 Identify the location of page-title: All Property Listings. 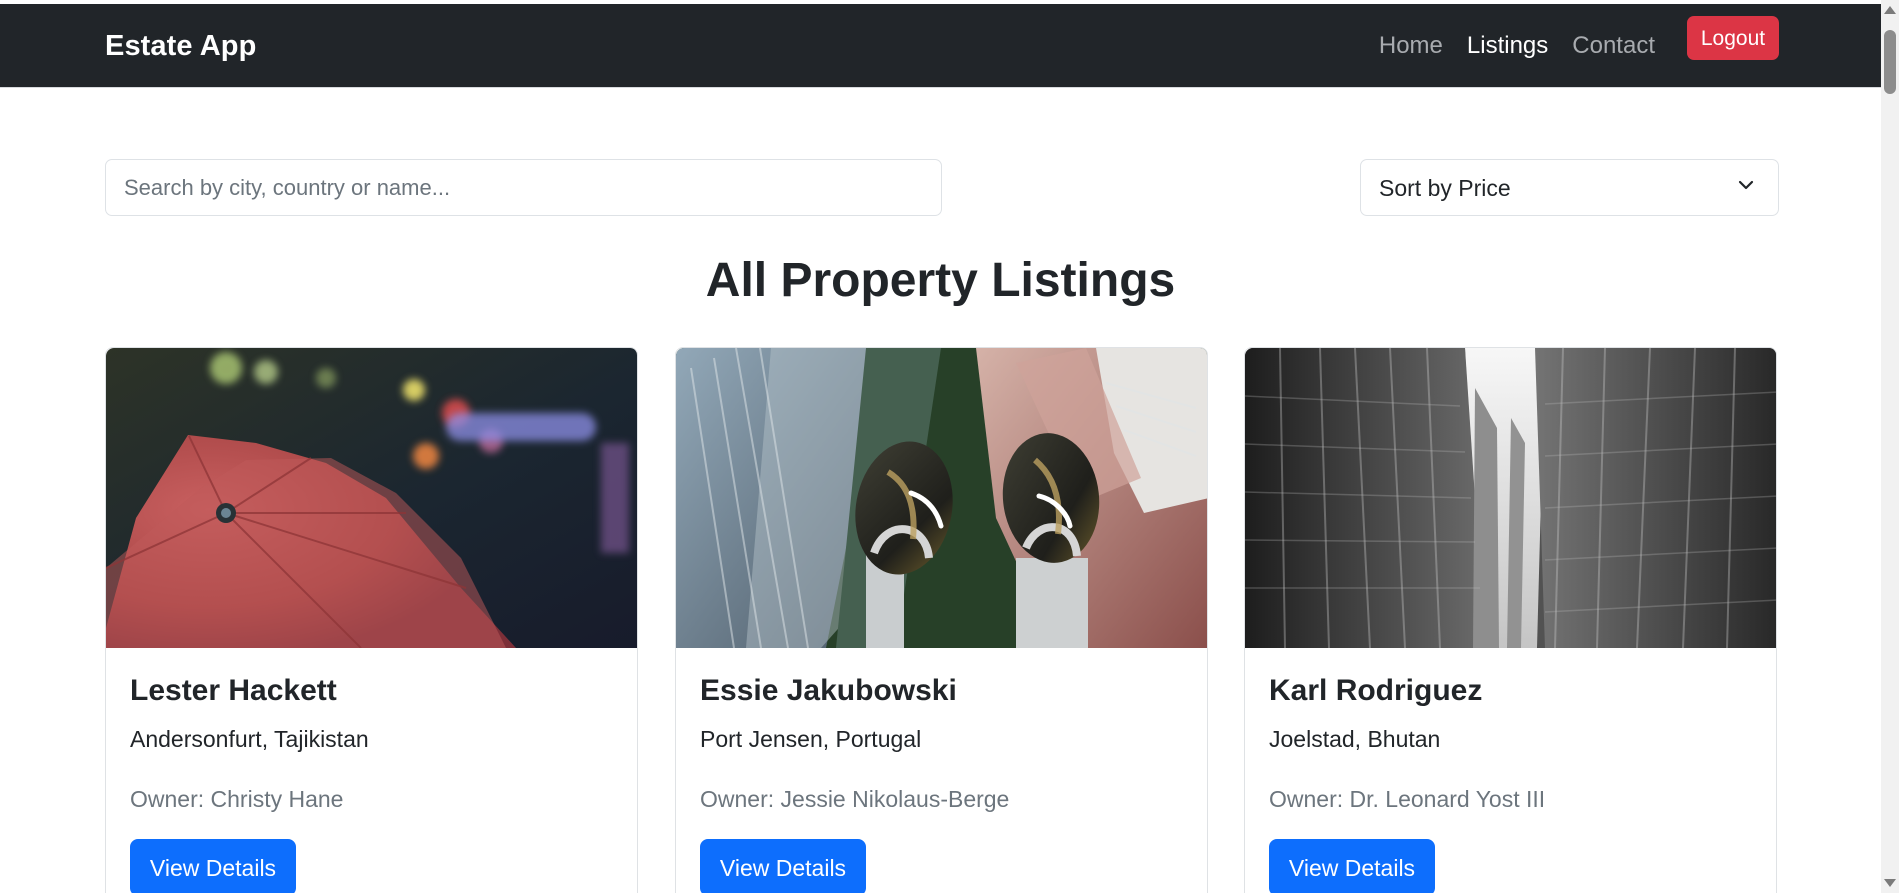
(940, 280).